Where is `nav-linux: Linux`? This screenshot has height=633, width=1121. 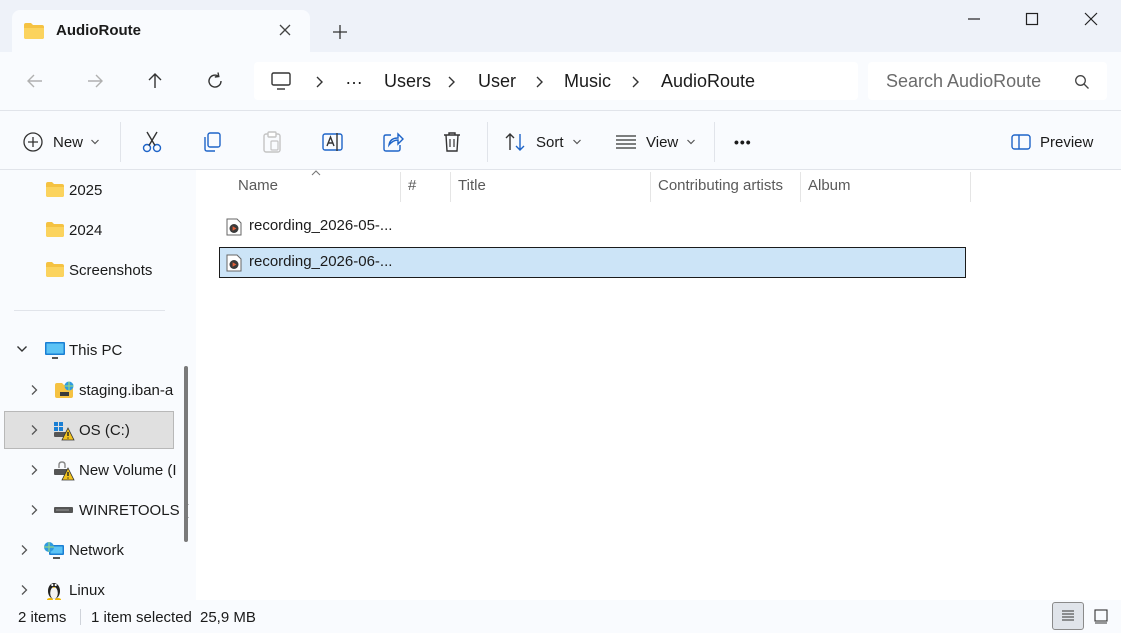
nav-linux: Linux is located at coordinates (89, 585).